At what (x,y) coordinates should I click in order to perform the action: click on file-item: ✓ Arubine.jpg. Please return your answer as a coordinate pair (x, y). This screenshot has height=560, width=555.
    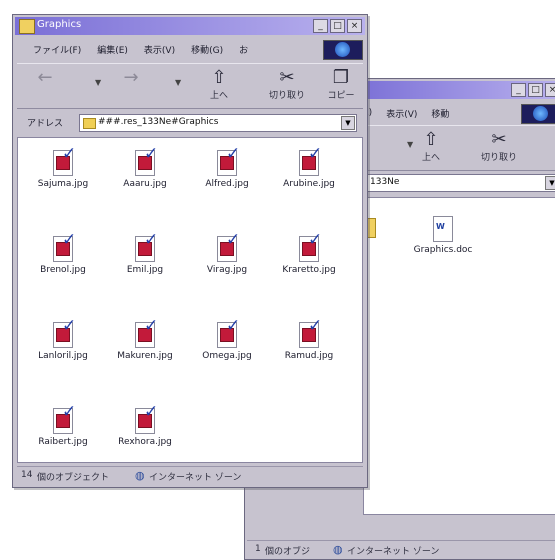
    Looking at the image, I should click on (309, 168).